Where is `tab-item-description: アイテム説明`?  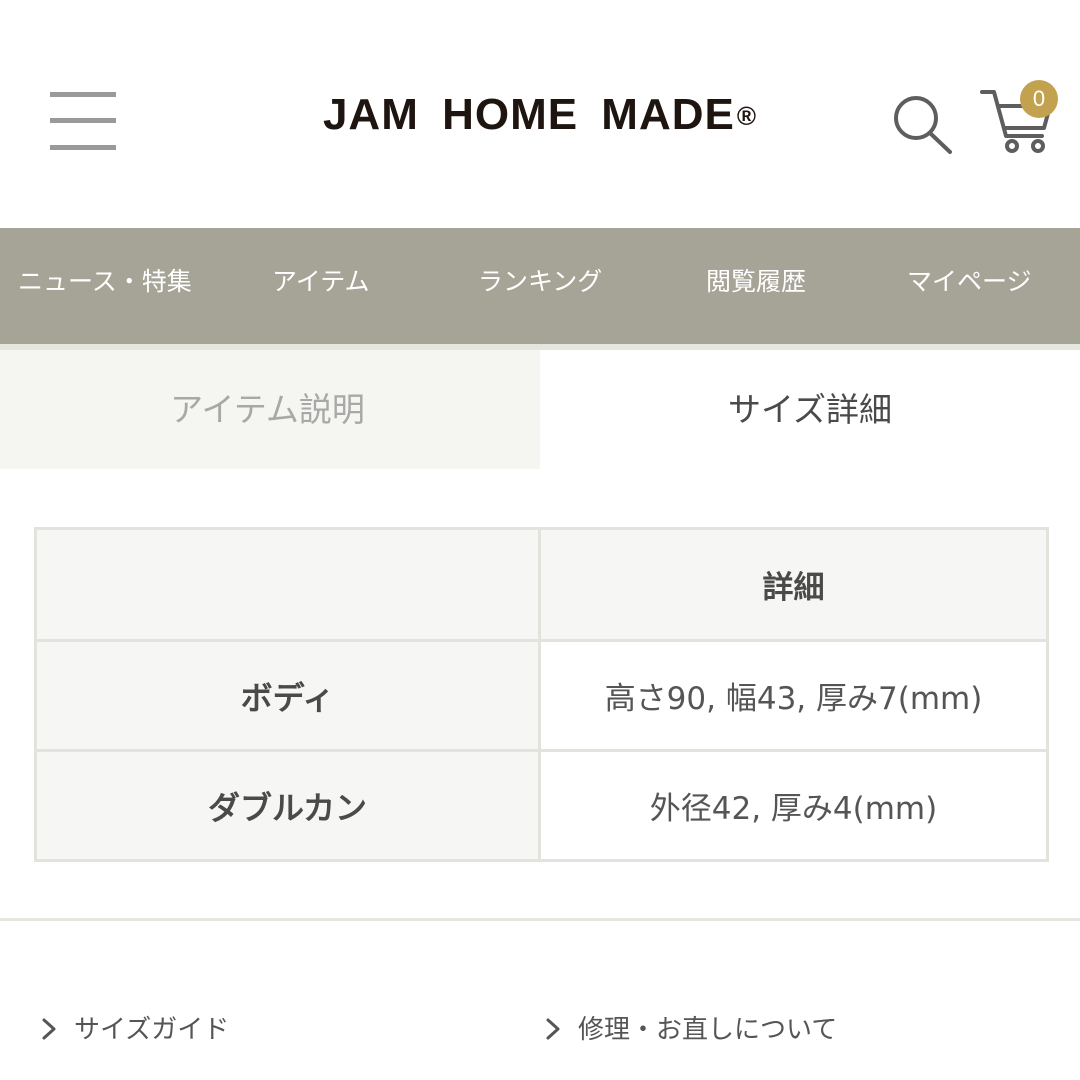 tab-item-description: アイテム説明 is located at coordinates (270, 409).